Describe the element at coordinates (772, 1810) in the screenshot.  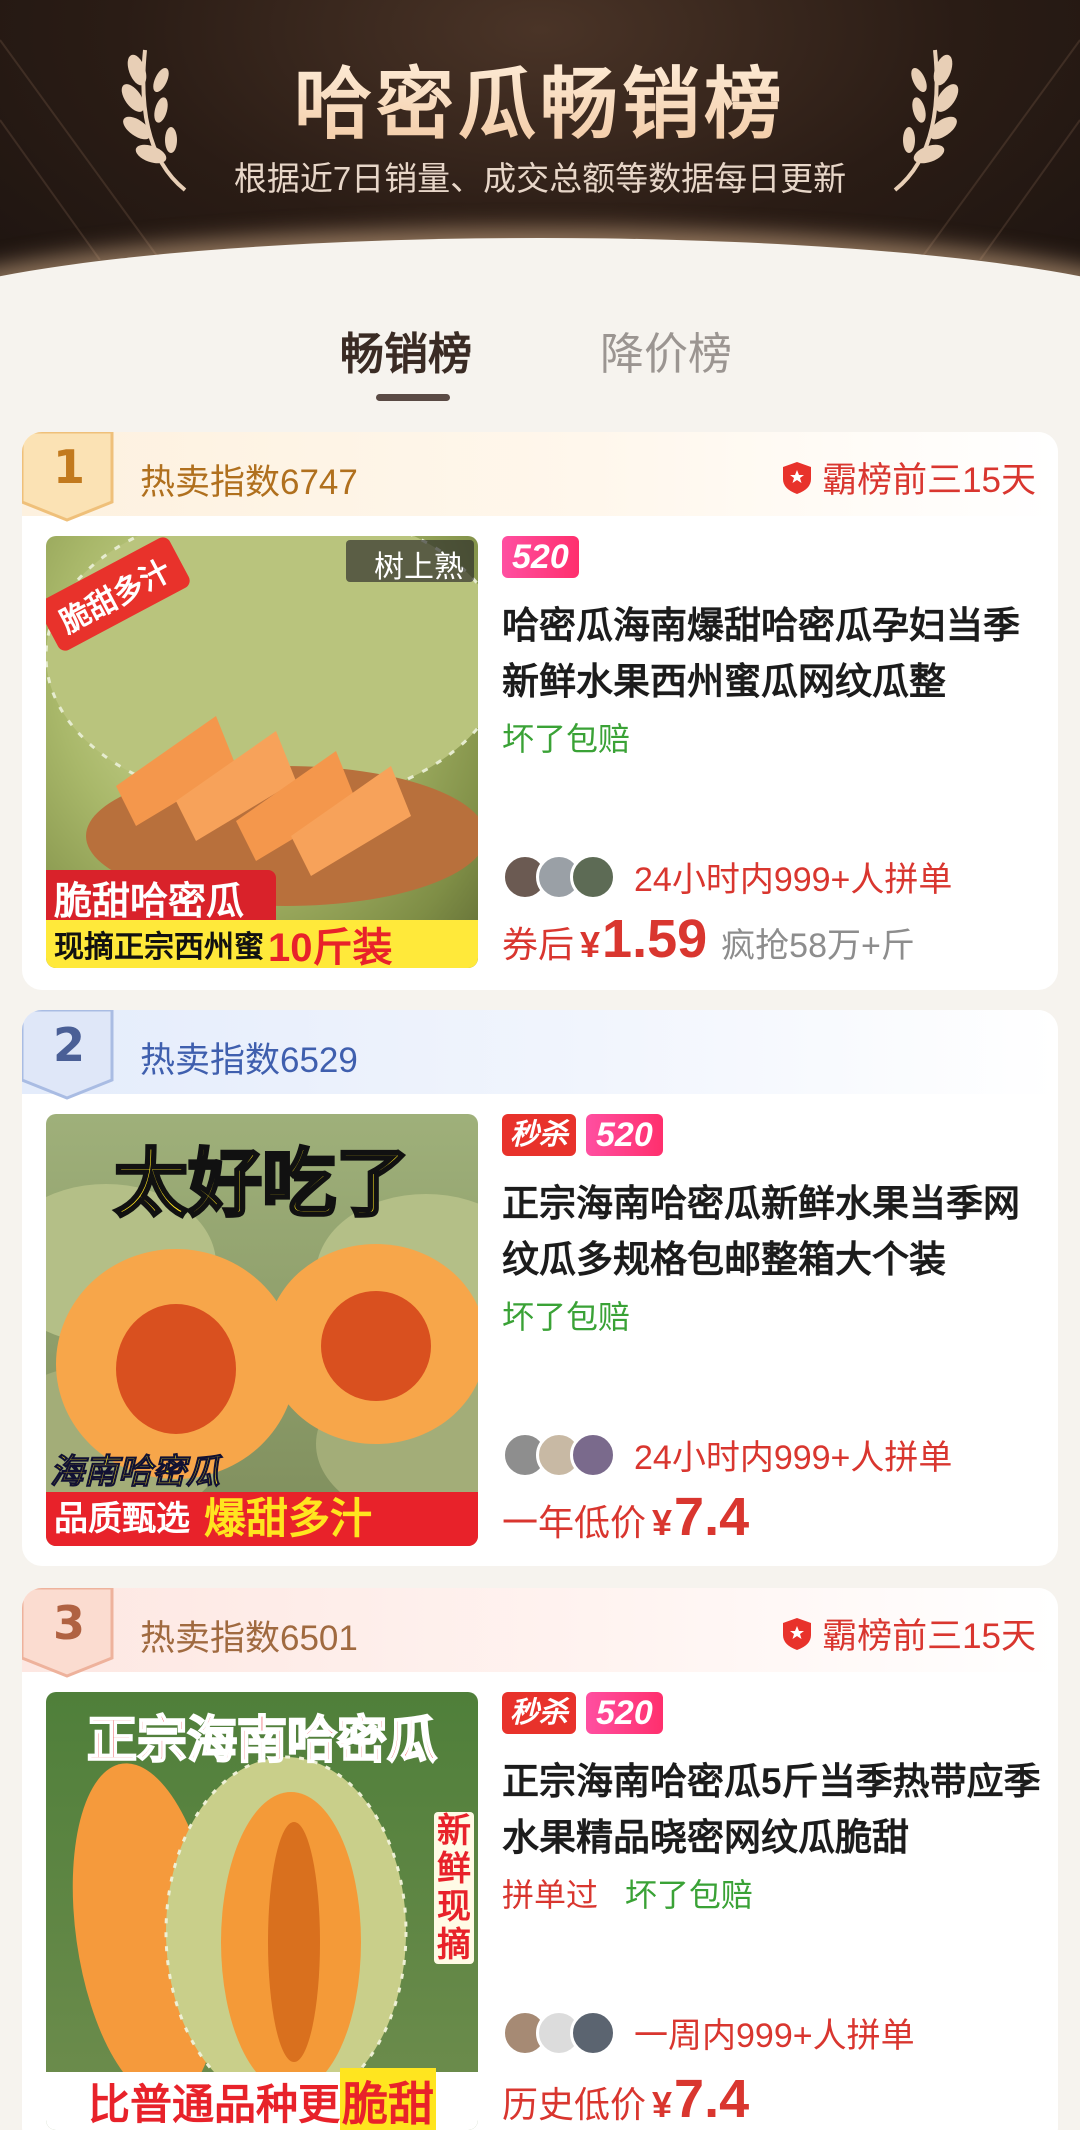
I see `product-title: 正宗海南哈密瓜5斤当季热带应季水果精品晓密网纹瓜脆甜` at that location.